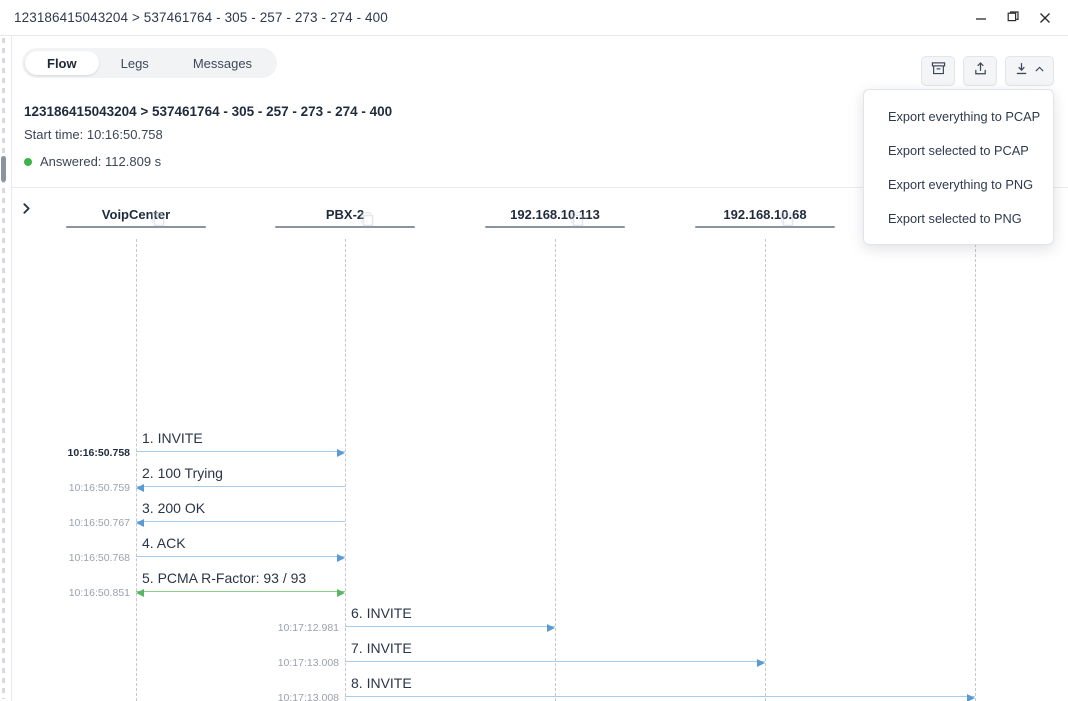  Describe the element at coordinates (381, 683) in the screenshot. I see `message-label: 8. INVITE` at that location.